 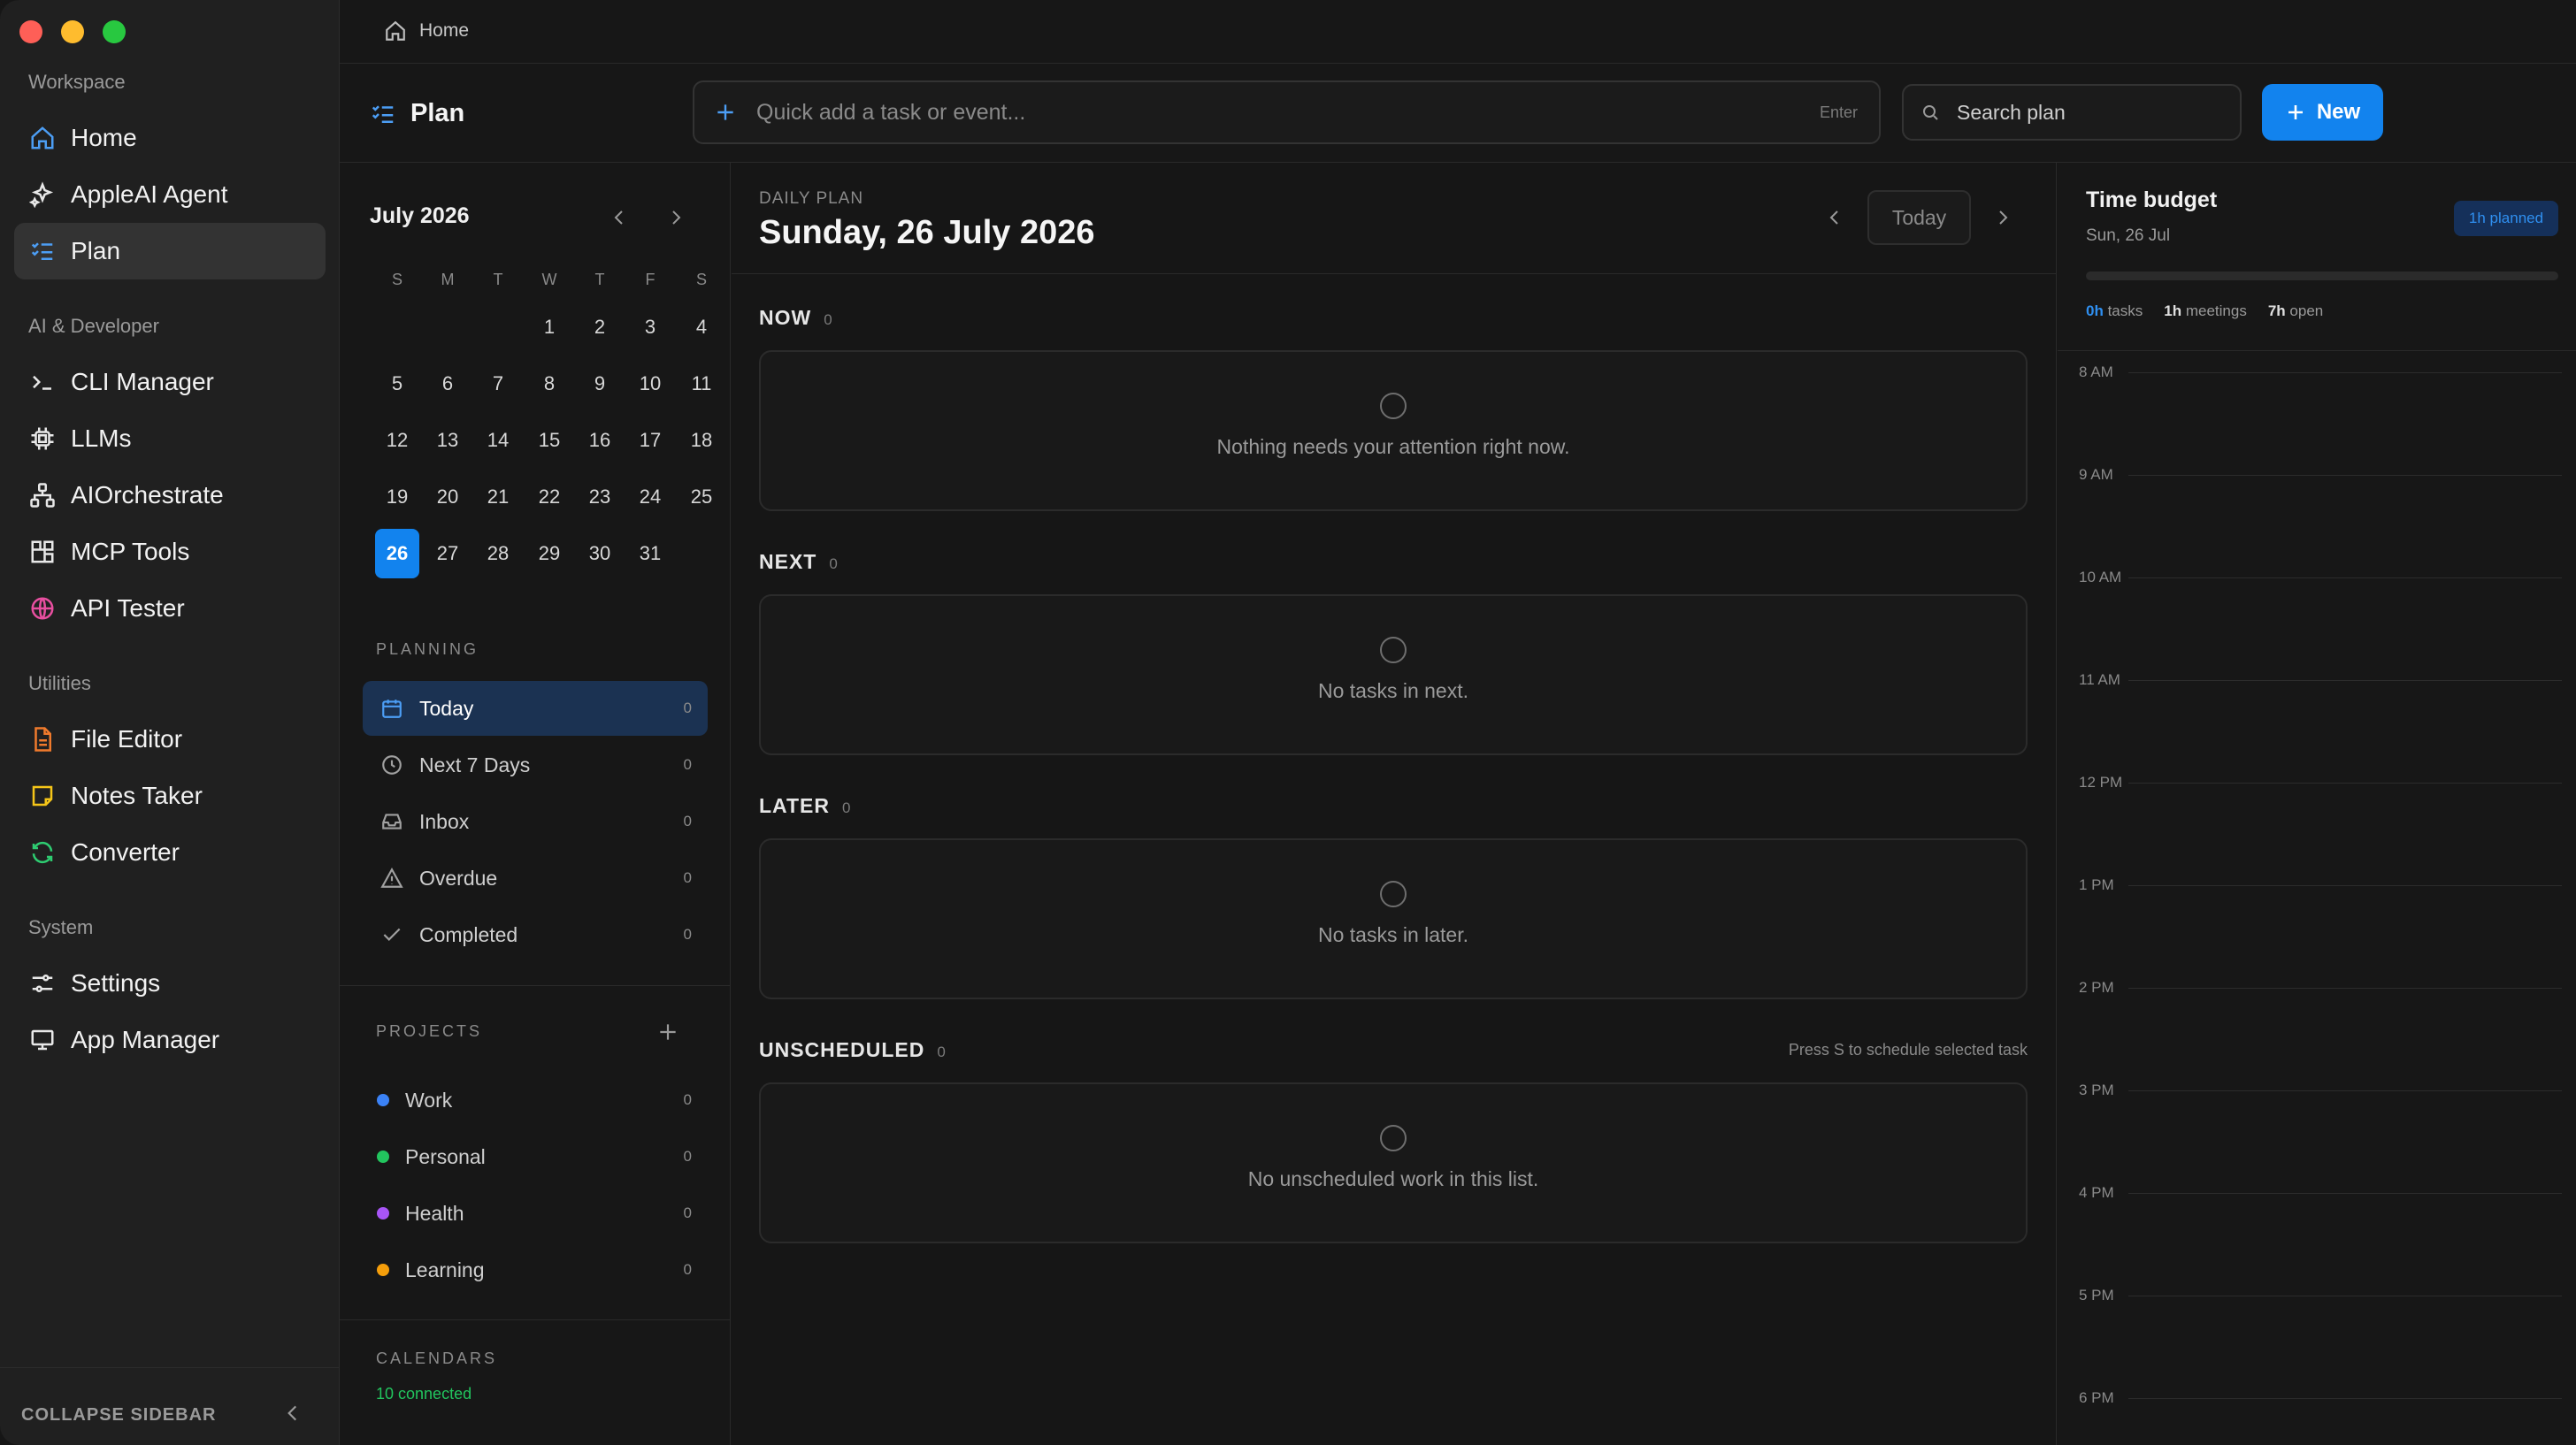 I want to click on calendar-day: 23, so click(x=600, y=497).